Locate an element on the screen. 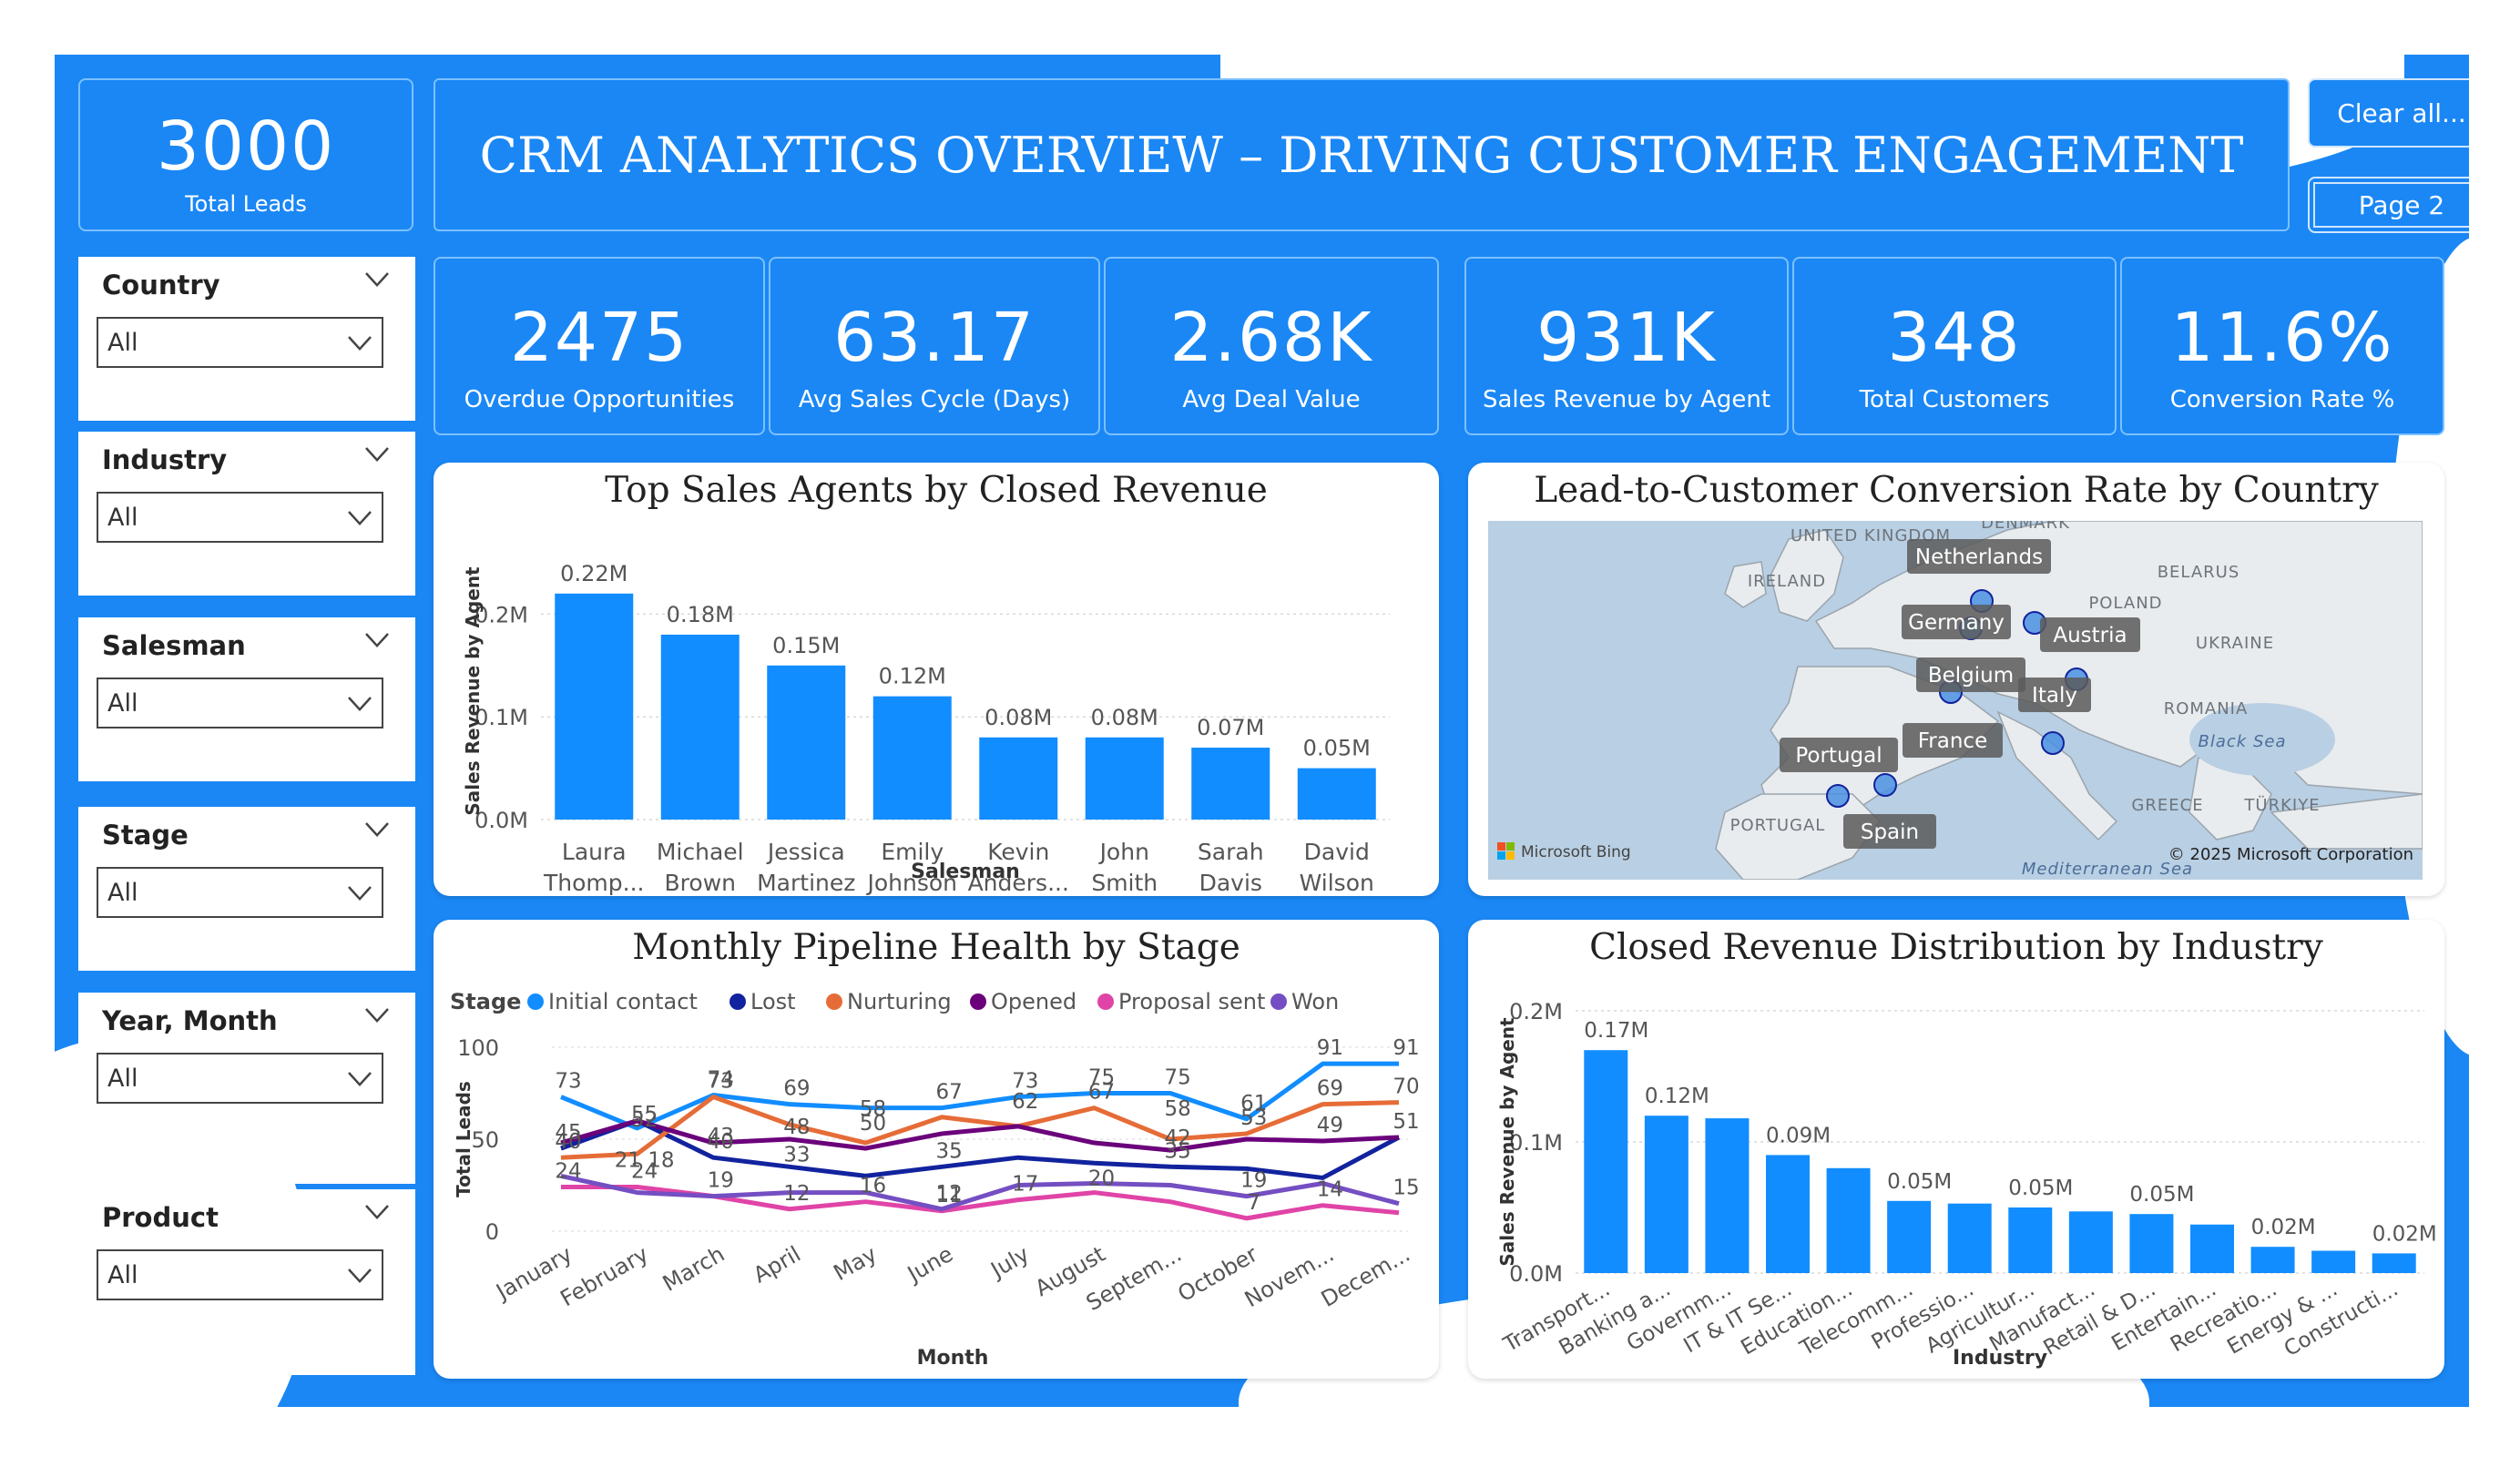  slicer-year-month: Year, Month All is located at coordinates (247, 1089).